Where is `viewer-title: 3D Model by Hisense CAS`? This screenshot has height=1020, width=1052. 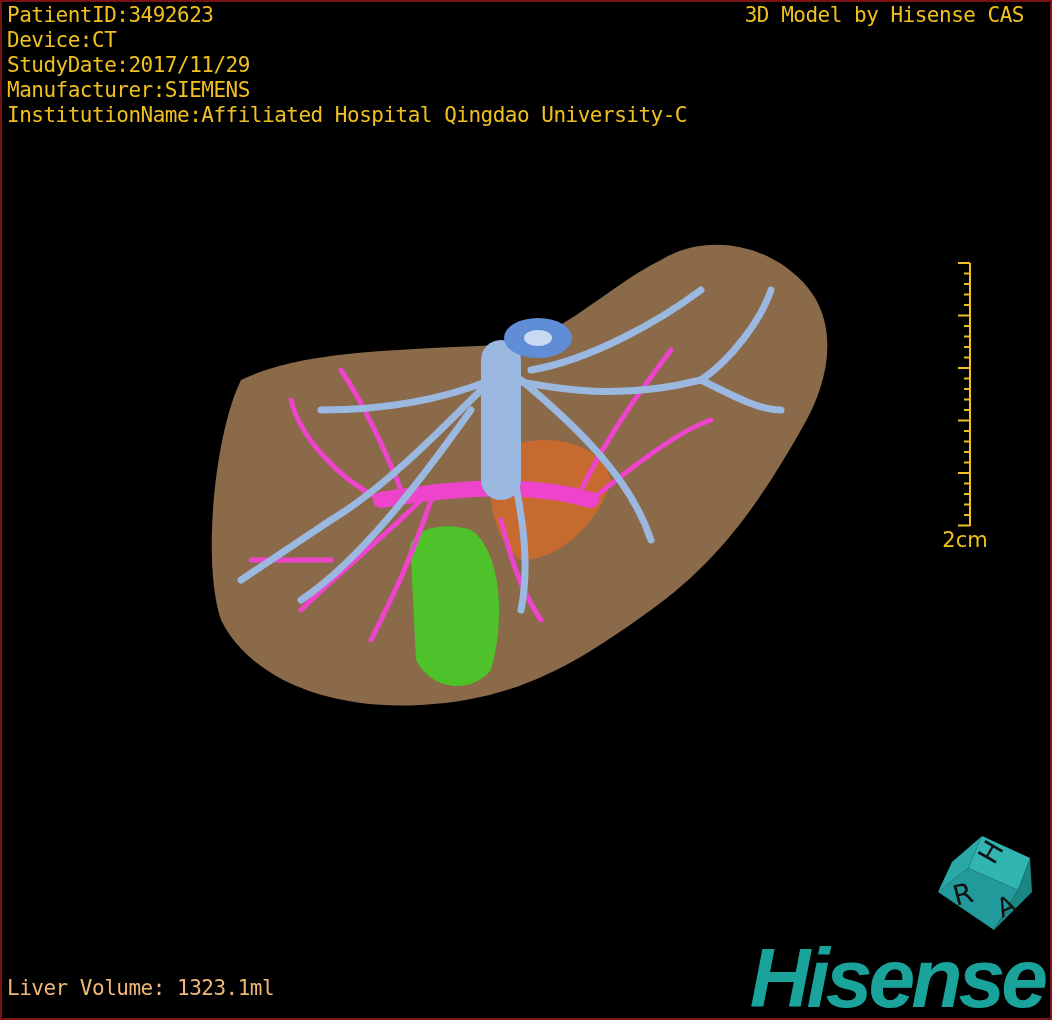 viewer-title: 3D Model by Hisense CAS is located at coordinates (884, 15).